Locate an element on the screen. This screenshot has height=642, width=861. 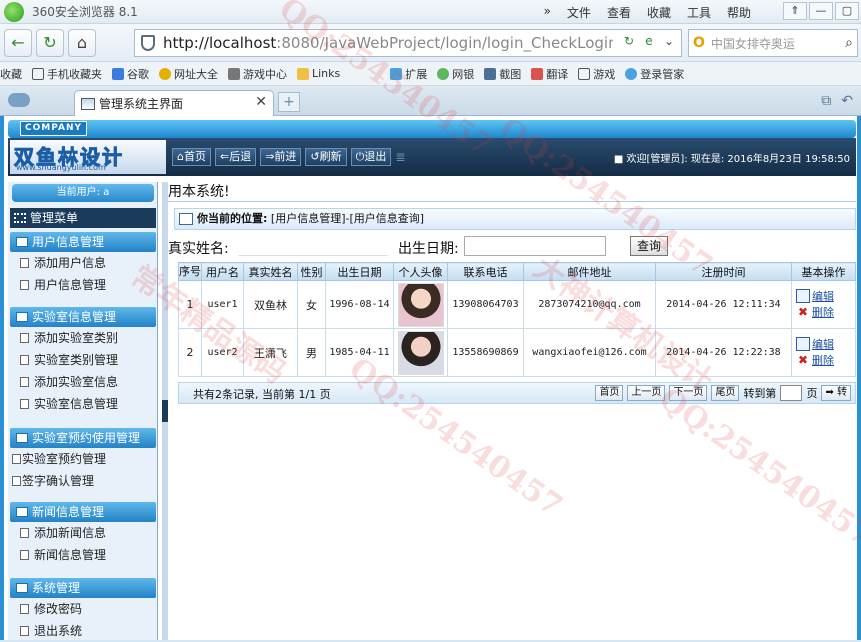
goto-page-input is located at coordinates (791, 393).